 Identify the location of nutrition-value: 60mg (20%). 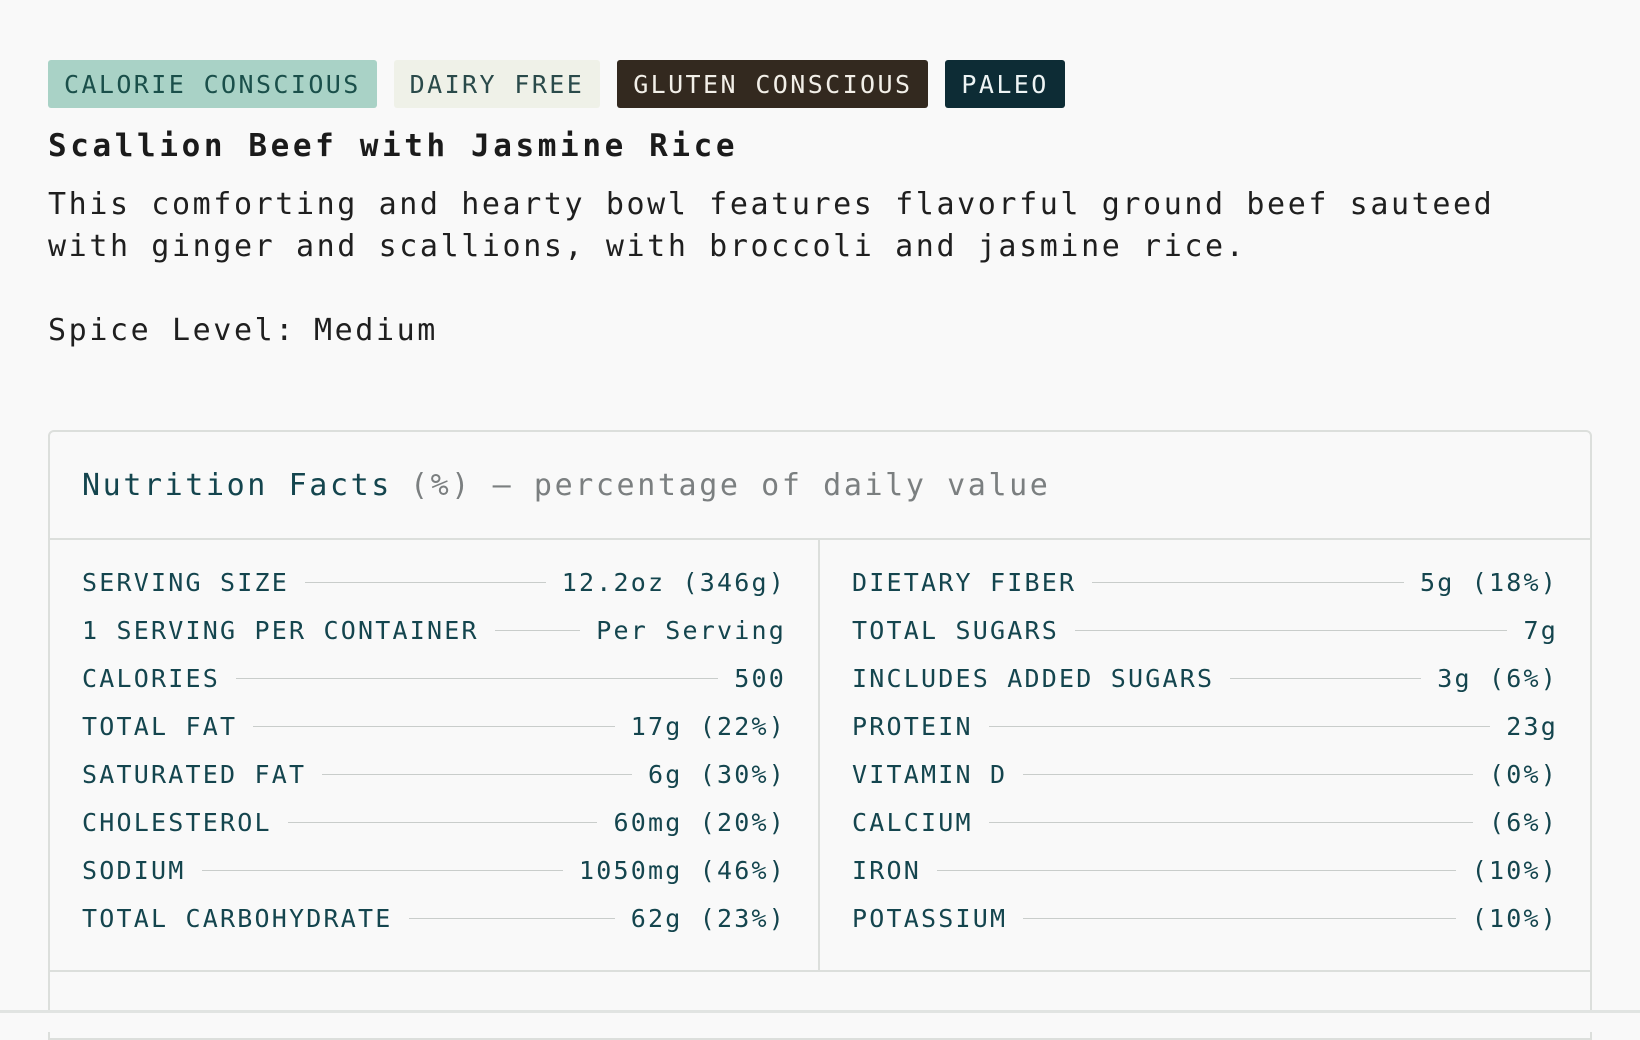
(699, 822).